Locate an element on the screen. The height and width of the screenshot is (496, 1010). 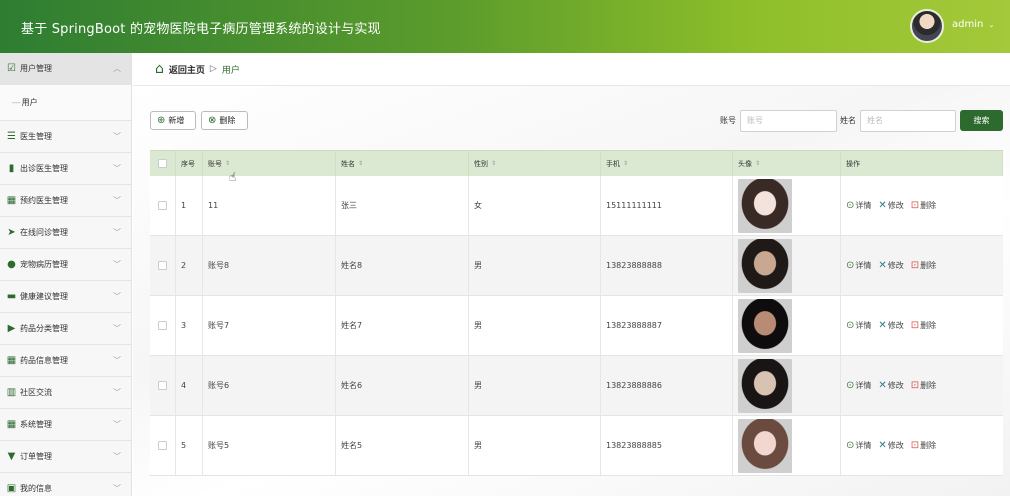
row-index: 3 is located at coordinates (189, 325).